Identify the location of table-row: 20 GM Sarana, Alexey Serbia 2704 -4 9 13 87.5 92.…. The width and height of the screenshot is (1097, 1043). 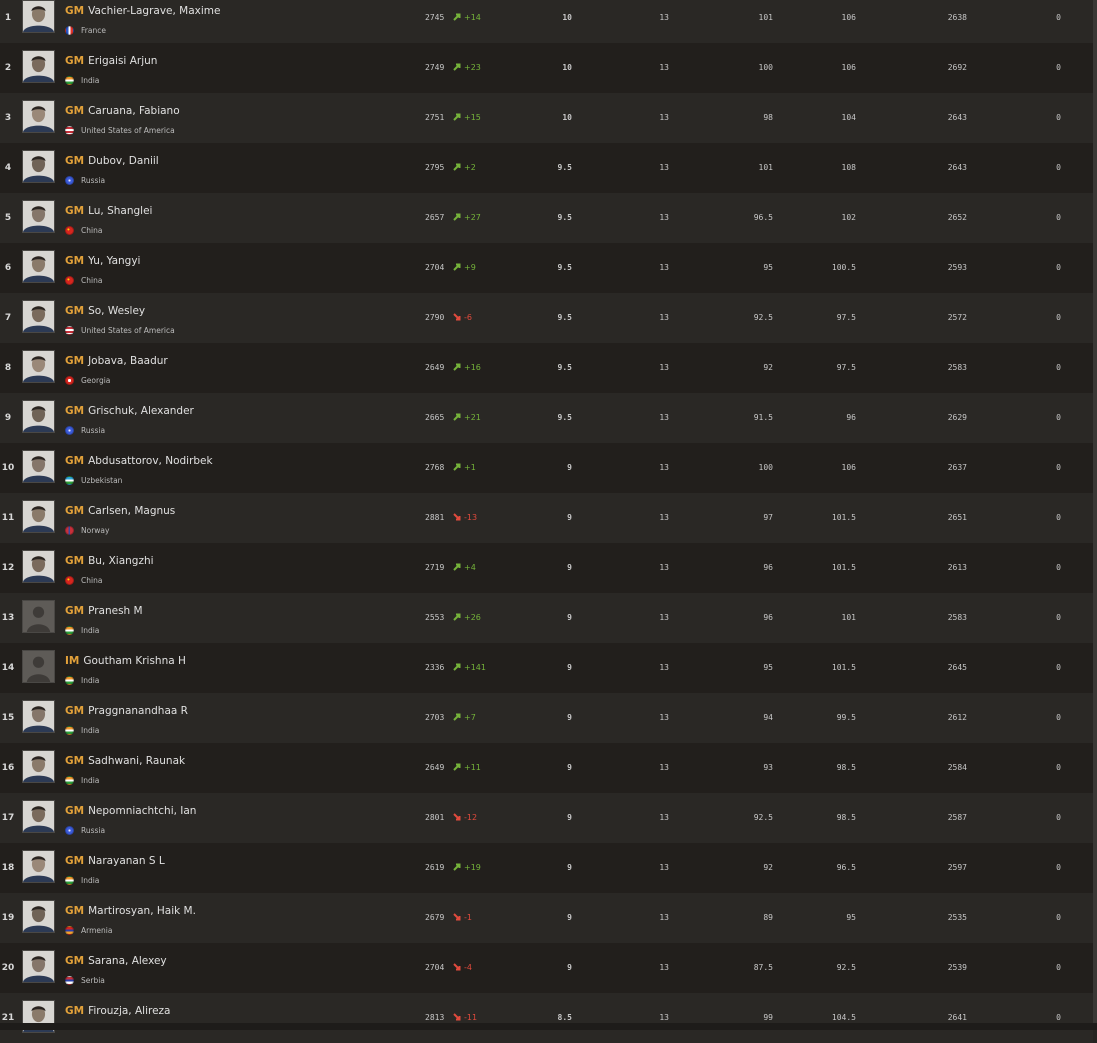
(546, 968).